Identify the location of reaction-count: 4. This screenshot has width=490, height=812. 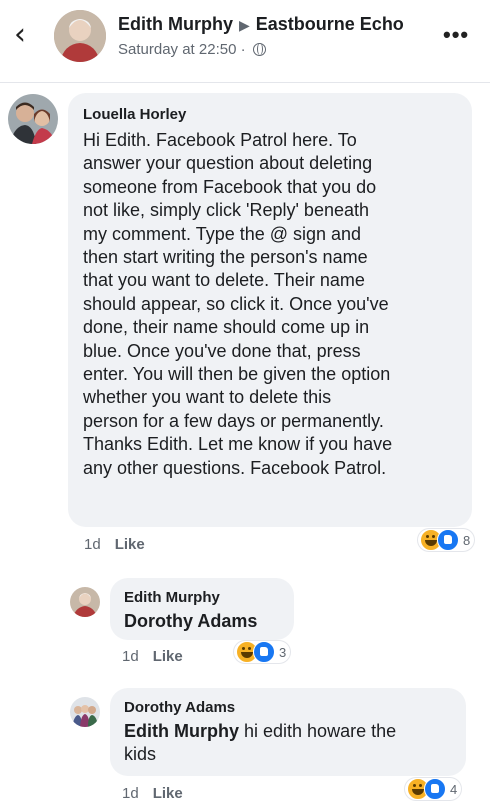
(454, 789).